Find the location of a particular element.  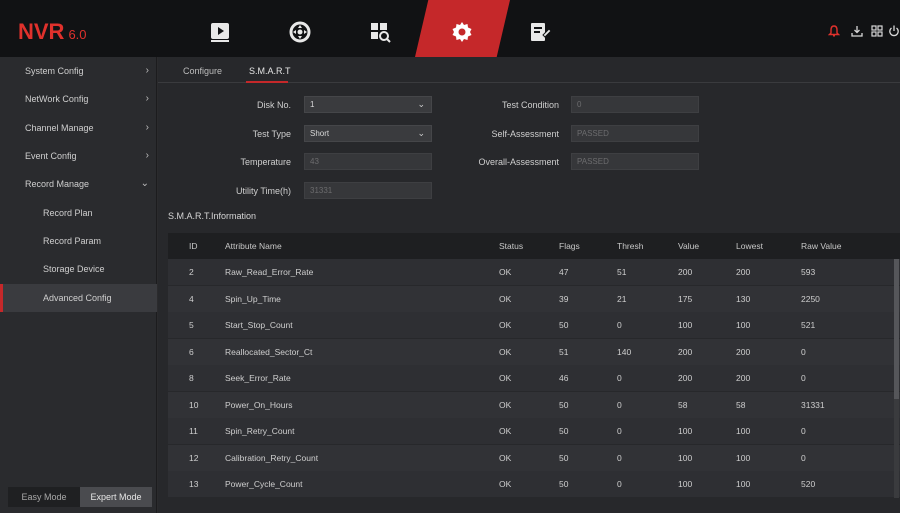

table-row: 13 Power_Cycle_Count OK 50 0 100 100 520 is located at coordinates (534, 484).